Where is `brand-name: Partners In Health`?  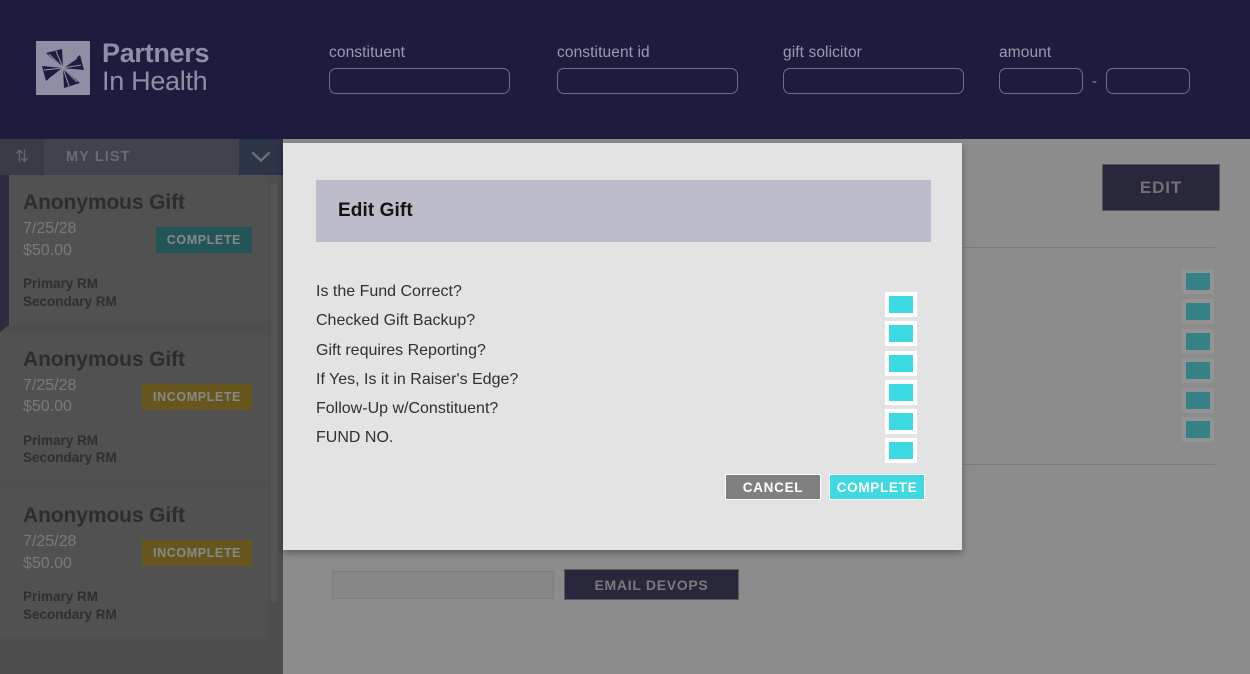 brand-name: Partners In Health is located at coordinates (156, 67).